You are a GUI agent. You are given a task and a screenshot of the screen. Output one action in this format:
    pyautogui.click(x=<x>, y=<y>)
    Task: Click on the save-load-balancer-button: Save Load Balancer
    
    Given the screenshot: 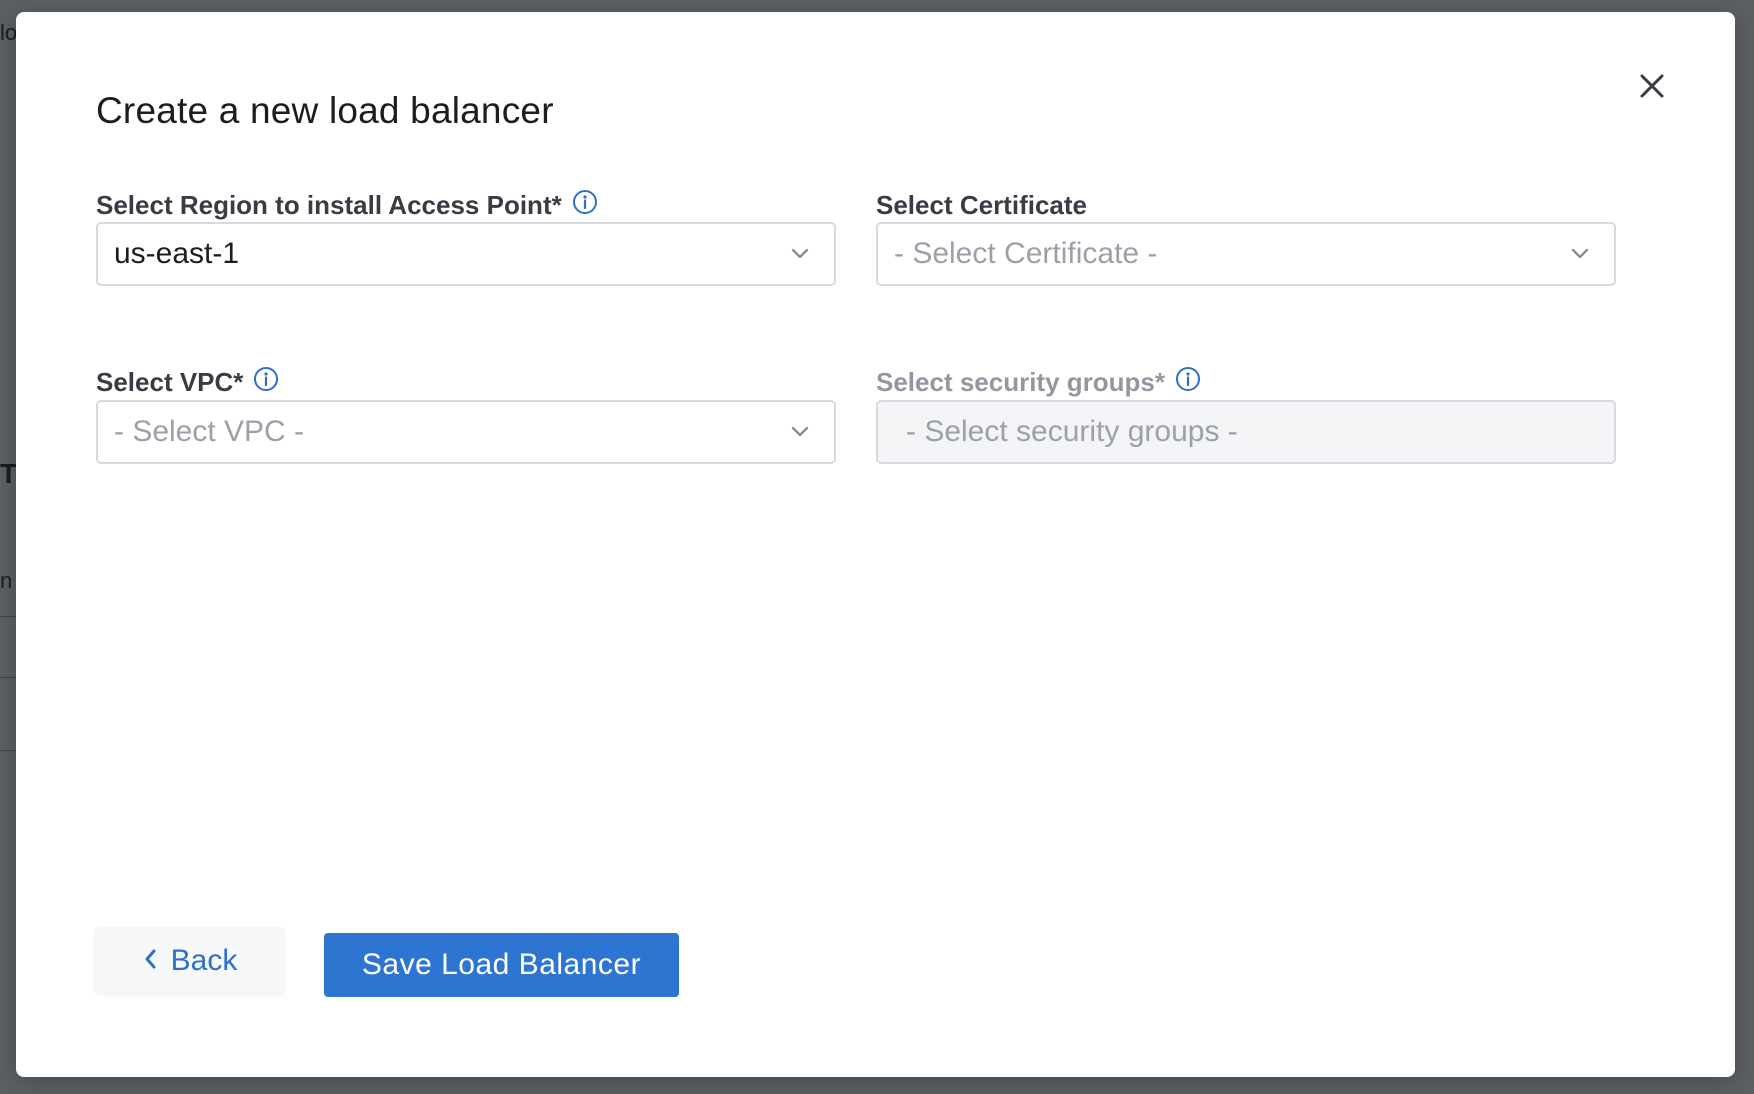 What is the action you would take?
    pyautogui.click(x=501, y=965)
    